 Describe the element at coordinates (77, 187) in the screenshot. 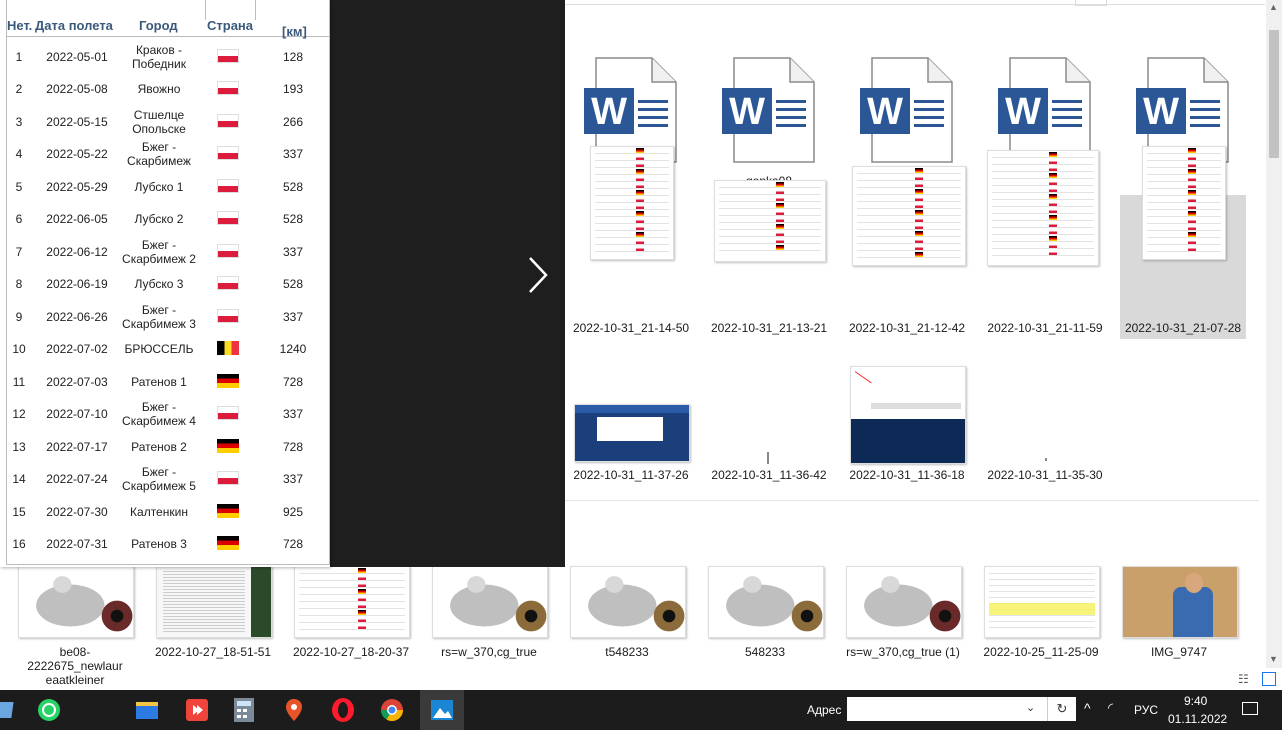

I see `row-date: 2022-05-29` at that location.